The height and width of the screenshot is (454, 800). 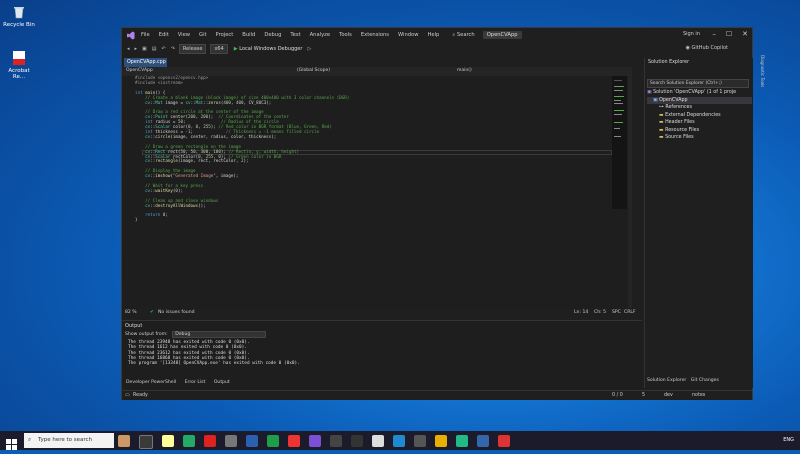 What do you see at coordinates (454, 34) in the screenshot?
I see `search-icon: ⌕` at bounding box center [454, 34].